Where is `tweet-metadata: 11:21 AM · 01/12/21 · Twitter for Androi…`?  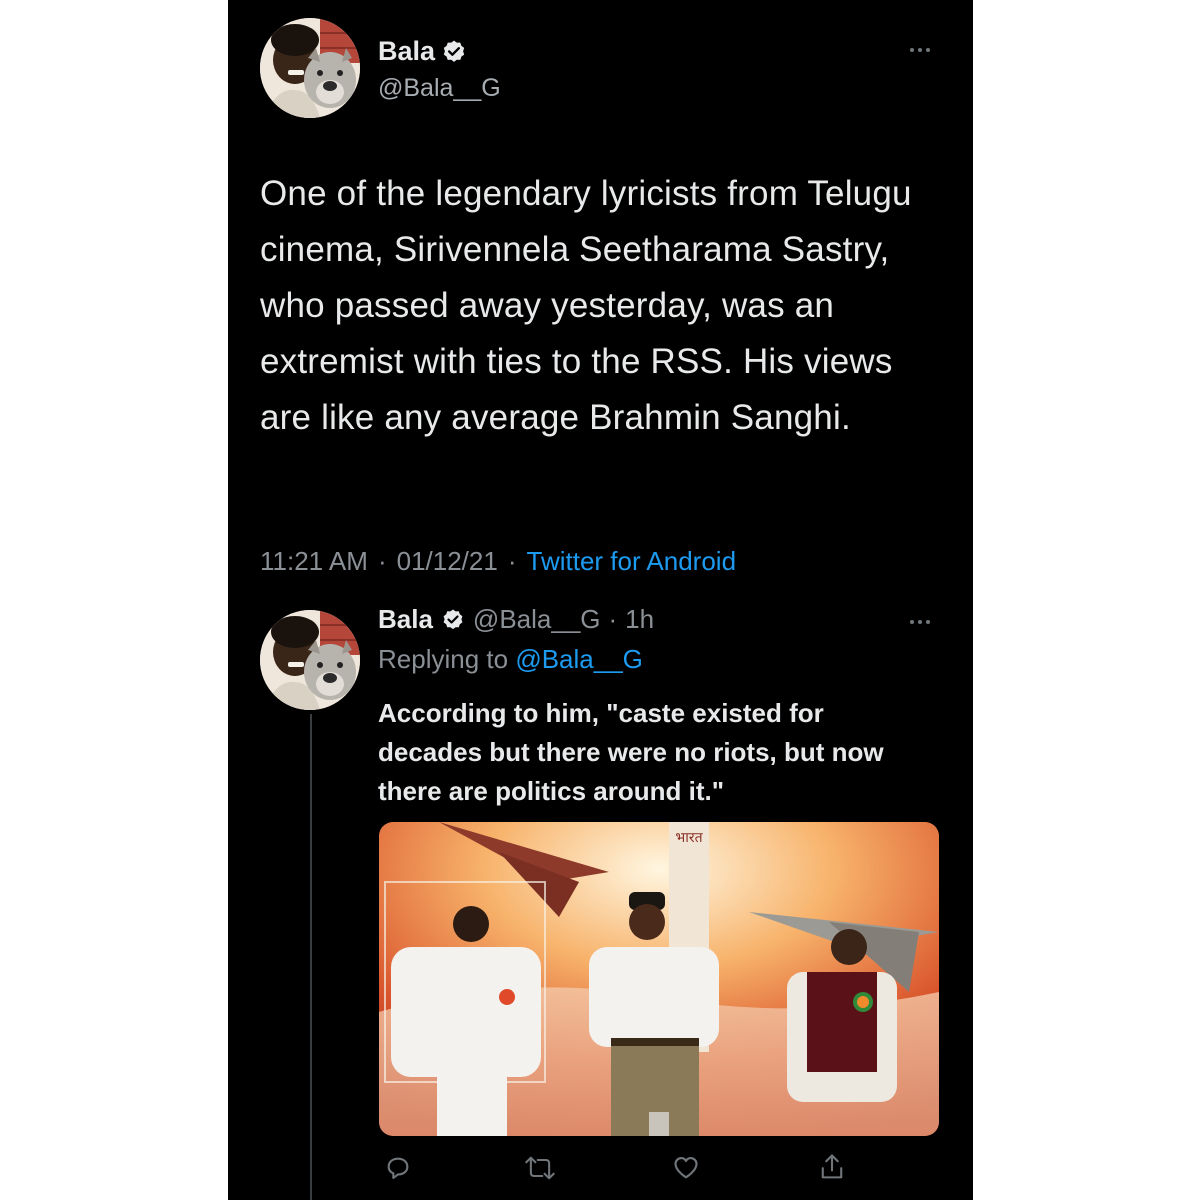 tweet-metadata: 11:21 AM · 01/12/21 · Twitter for Androi… is located at coordinates (498, 561).